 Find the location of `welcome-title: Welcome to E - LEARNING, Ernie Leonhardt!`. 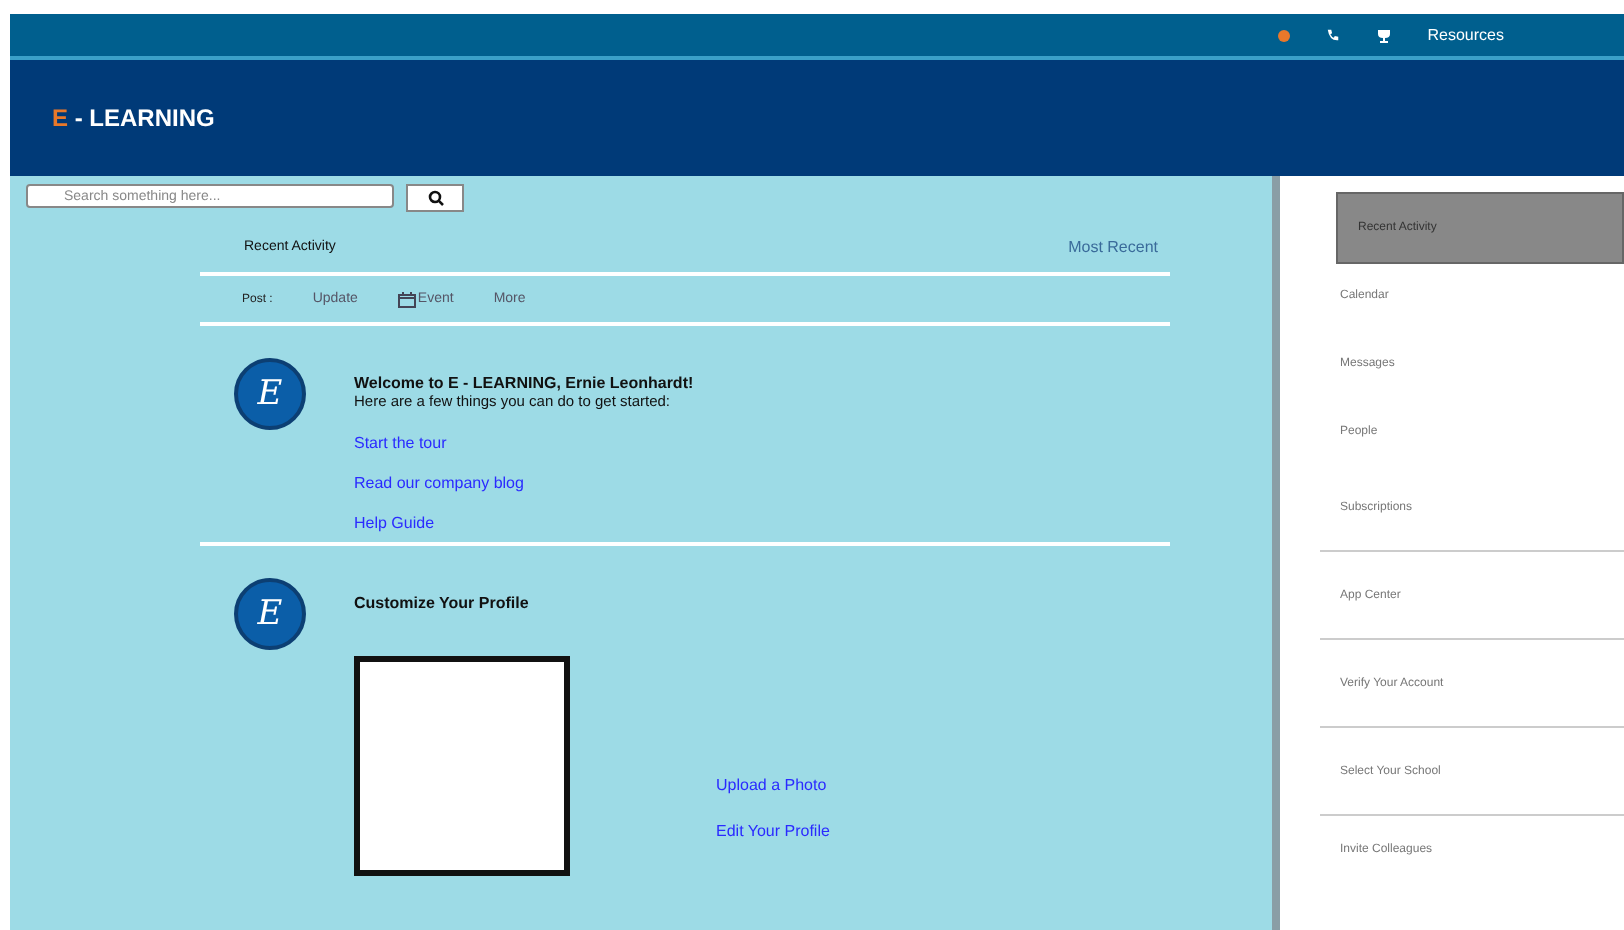

welcome-title: Welcome to E - LEARNING, Ernie Leonhardt! is located at coordinates (524, 383).